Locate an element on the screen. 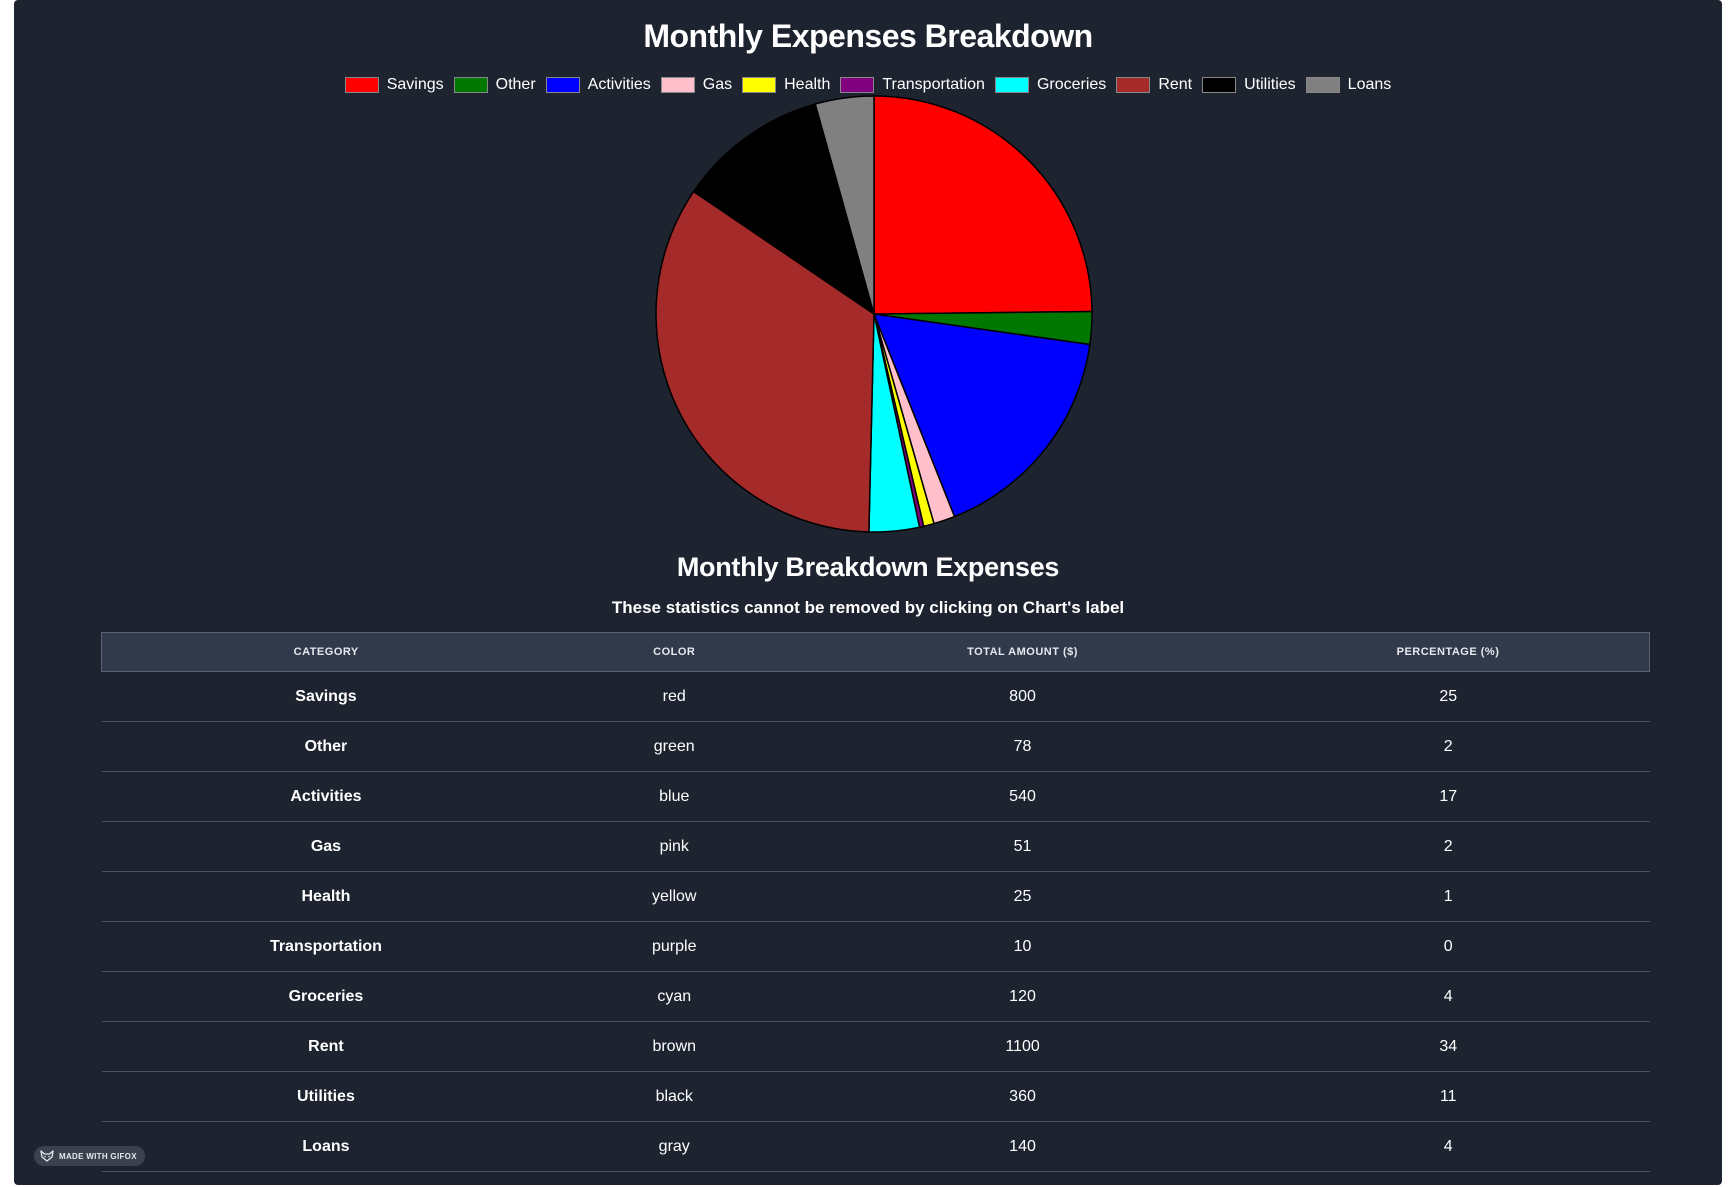  legend-item-groceries: Groceries is located at coordinates (1050, 85).